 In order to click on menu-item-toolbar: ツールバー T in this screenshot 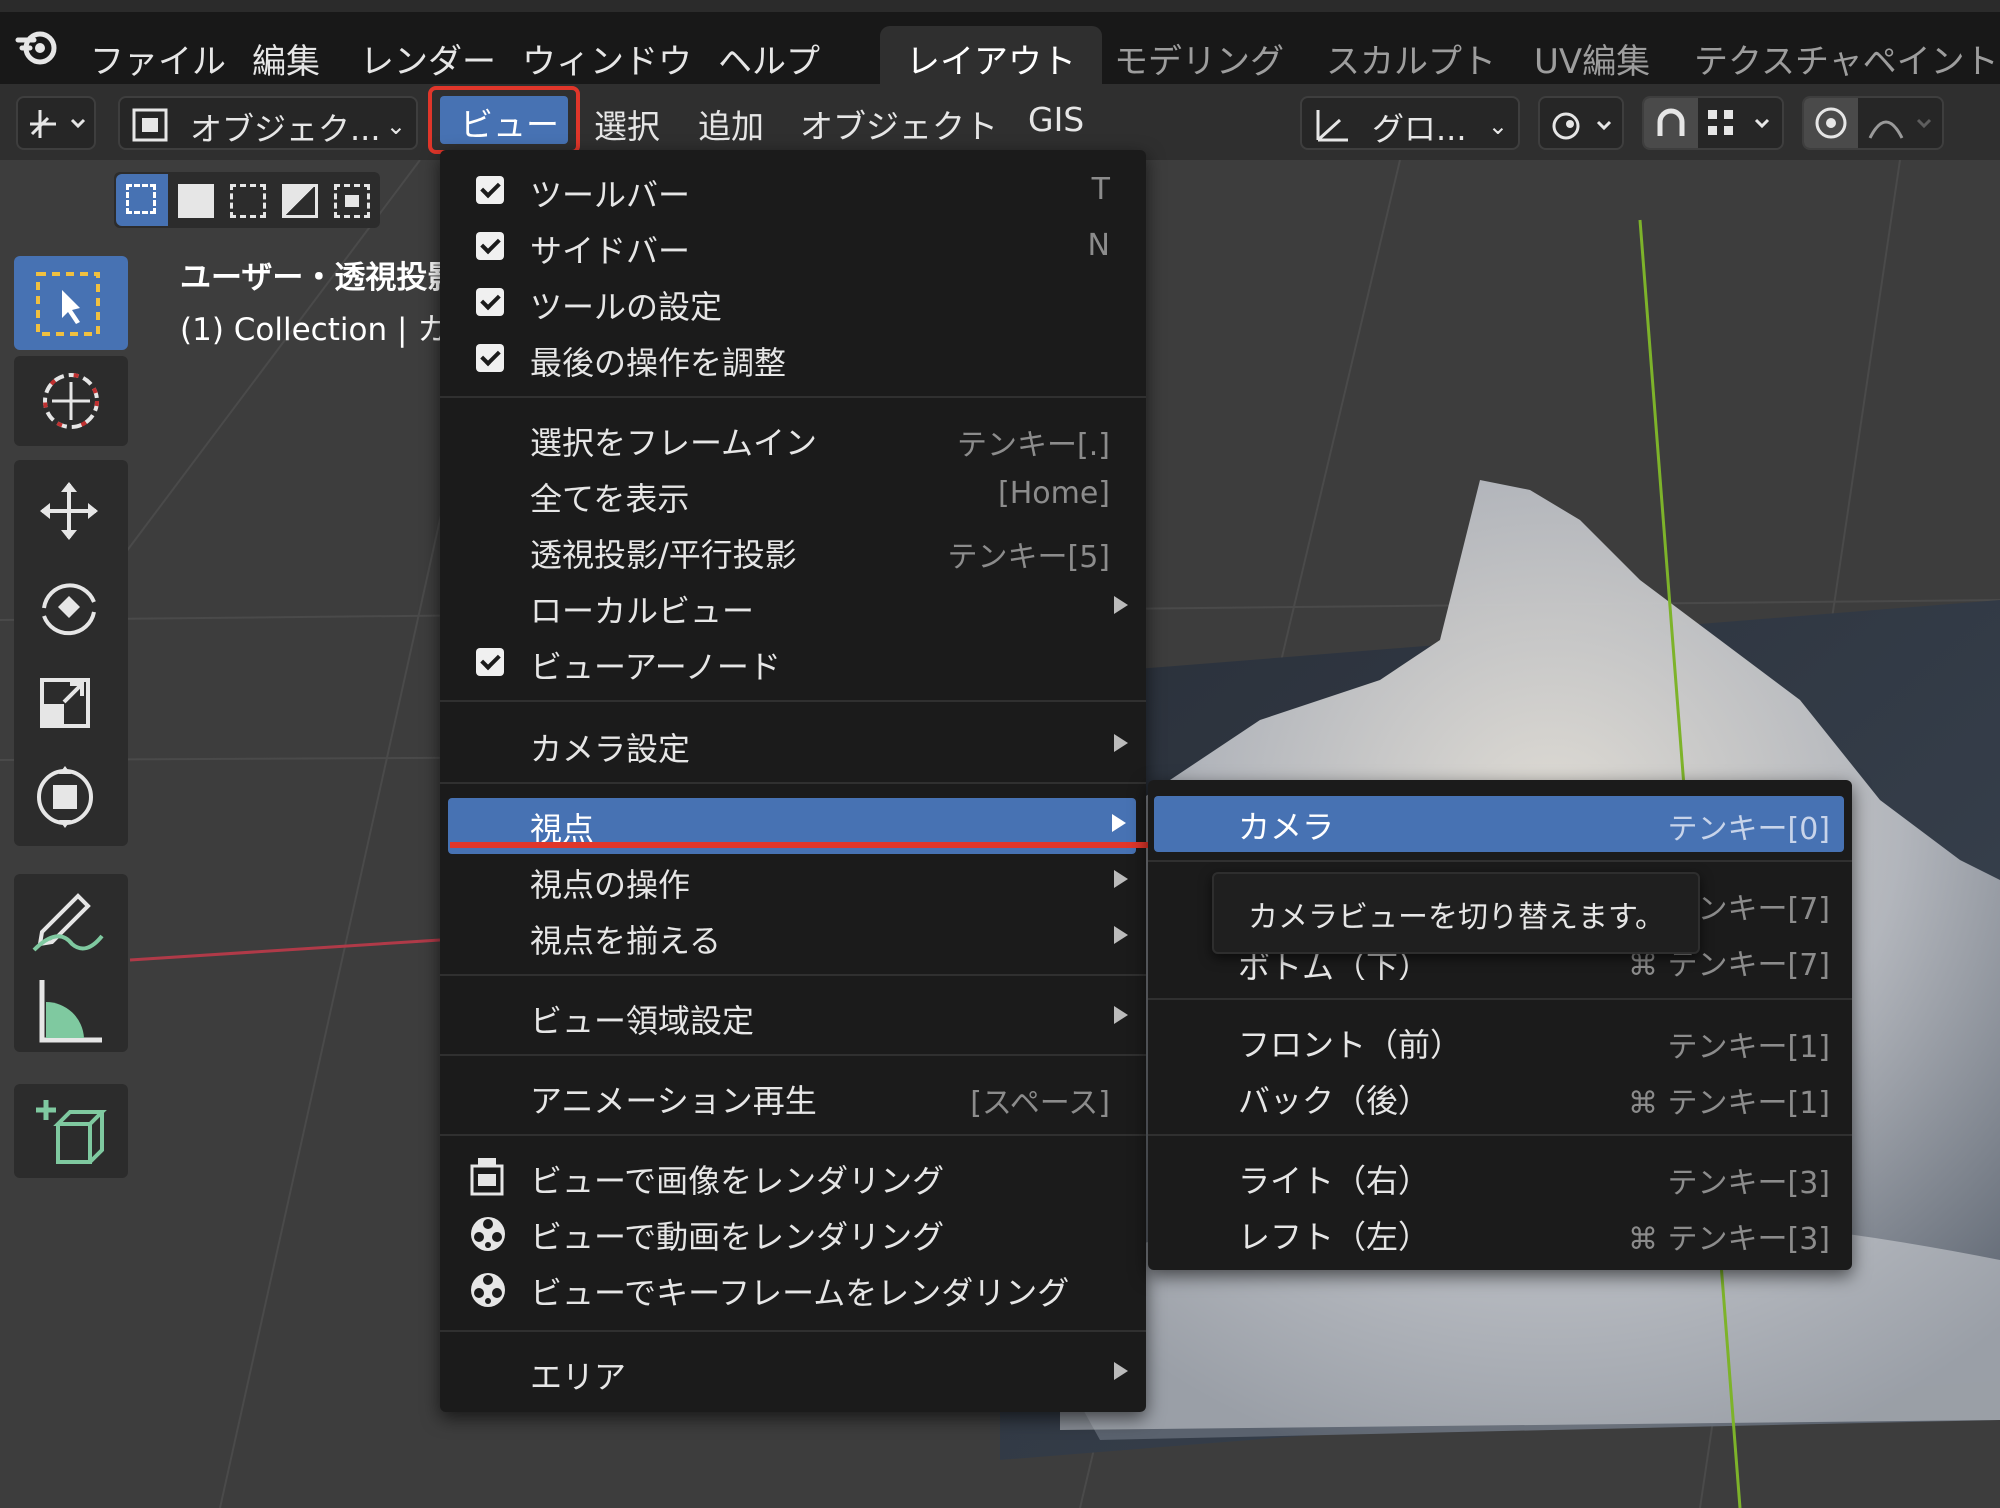, I will do `click(793, 192)`.